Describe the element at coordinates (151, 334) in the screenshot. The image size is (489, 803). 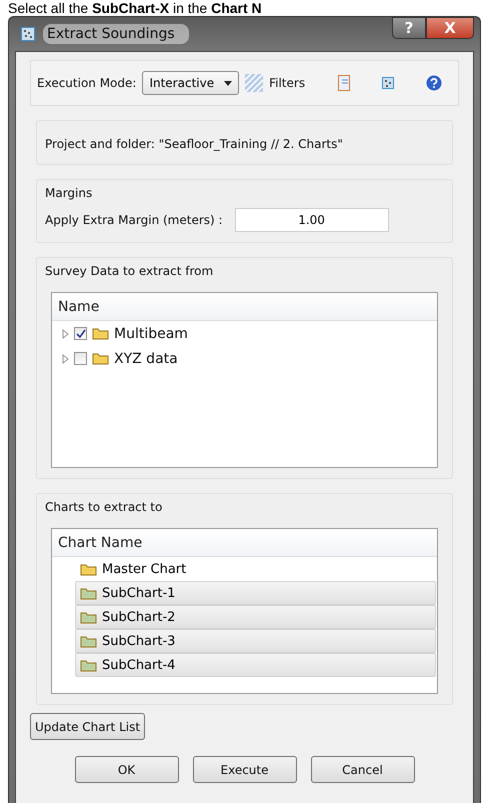
I see `tree-item: Multibeam` at that location.